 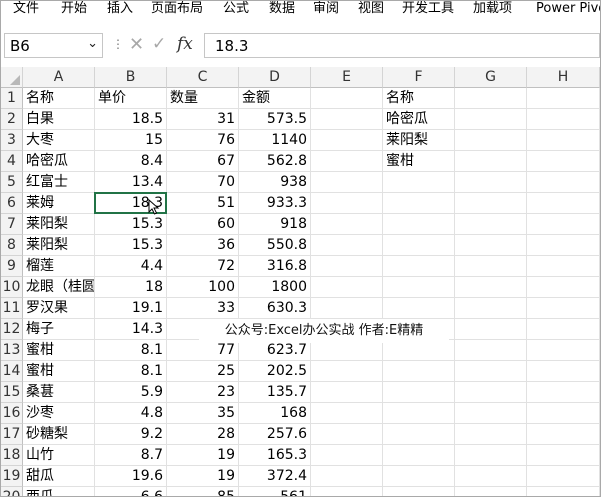 I want to click on value-cell: 316.8, so click(x=275, y=266).